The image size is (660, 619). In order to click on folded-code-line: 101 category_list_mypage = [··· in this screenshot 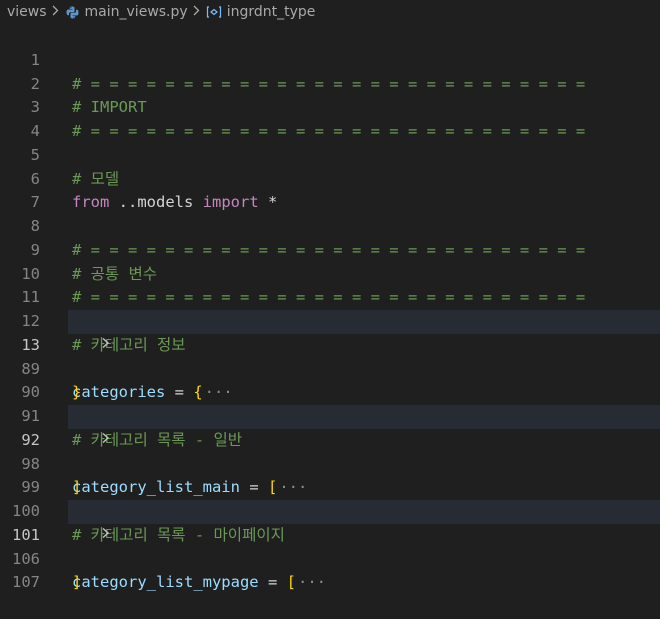, I will do `click(330, 545)`.